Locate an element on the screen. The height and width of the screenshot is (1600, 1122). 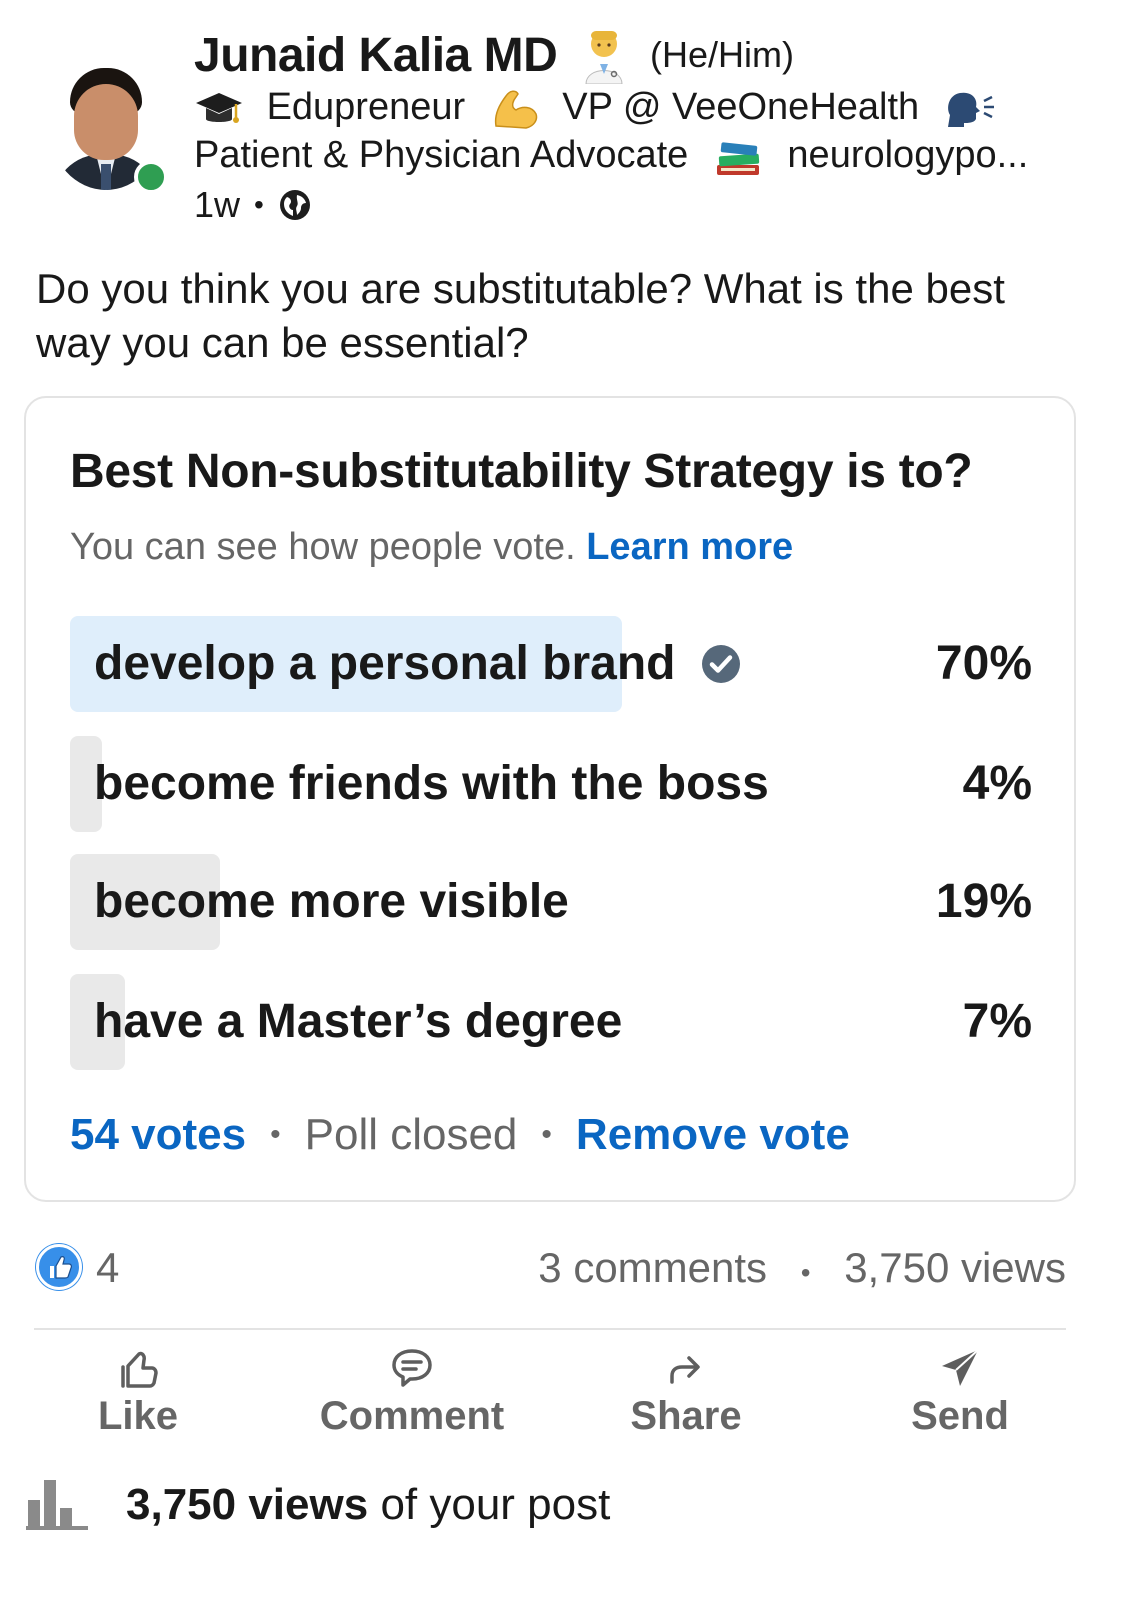
action-divider is located at coordinates (550, 1329).